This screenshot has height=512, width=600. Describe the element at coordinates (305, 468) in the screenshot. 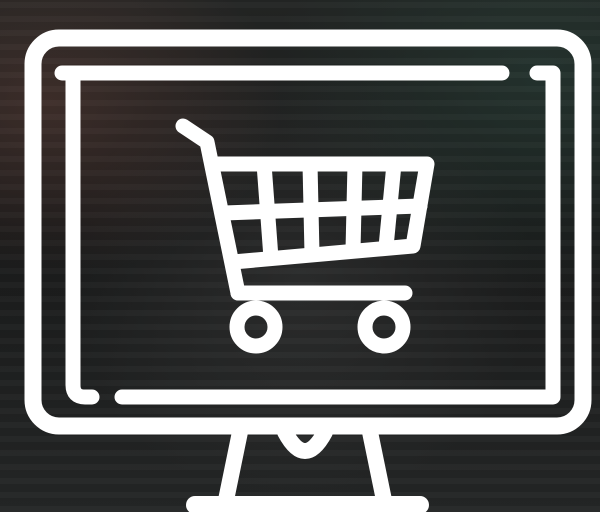

I see `monitor-stand-neck` at that location.